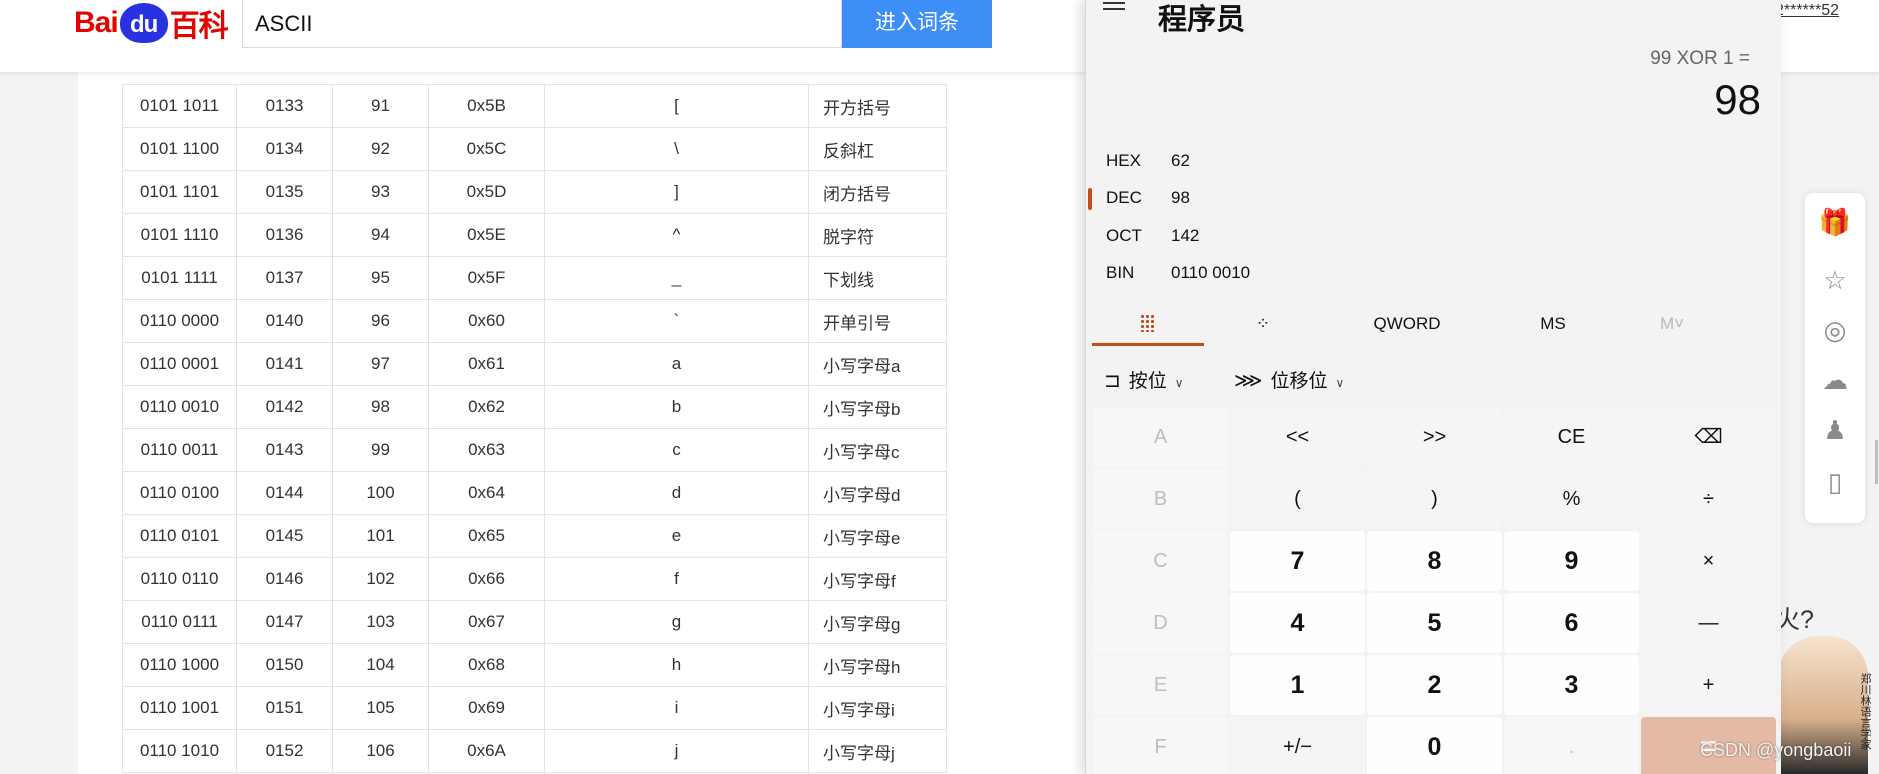 The image size is (1879, 774). I want to click on full-keypad-tab, so click(1148, 326).